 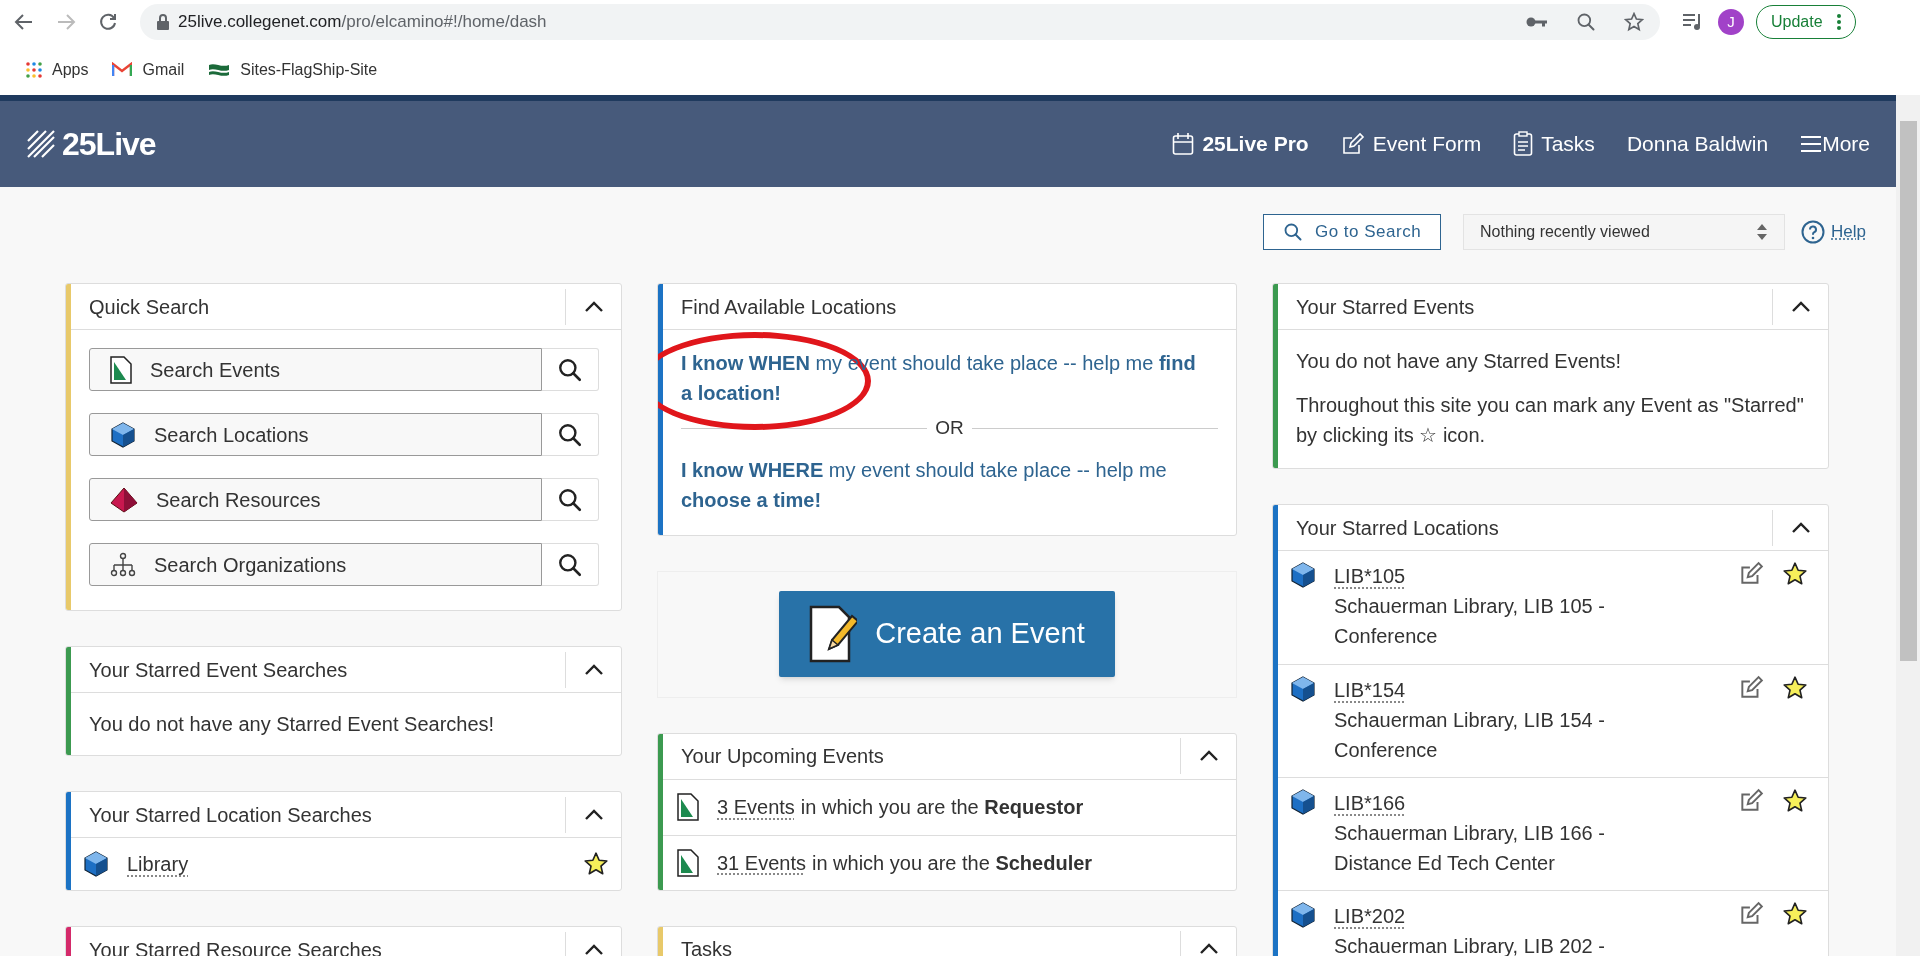 What do you see at coordinates (235, 946) in the screenshot?
I see `panel-title: Your Starred Resource Searches` at bounding box center [235, 946].